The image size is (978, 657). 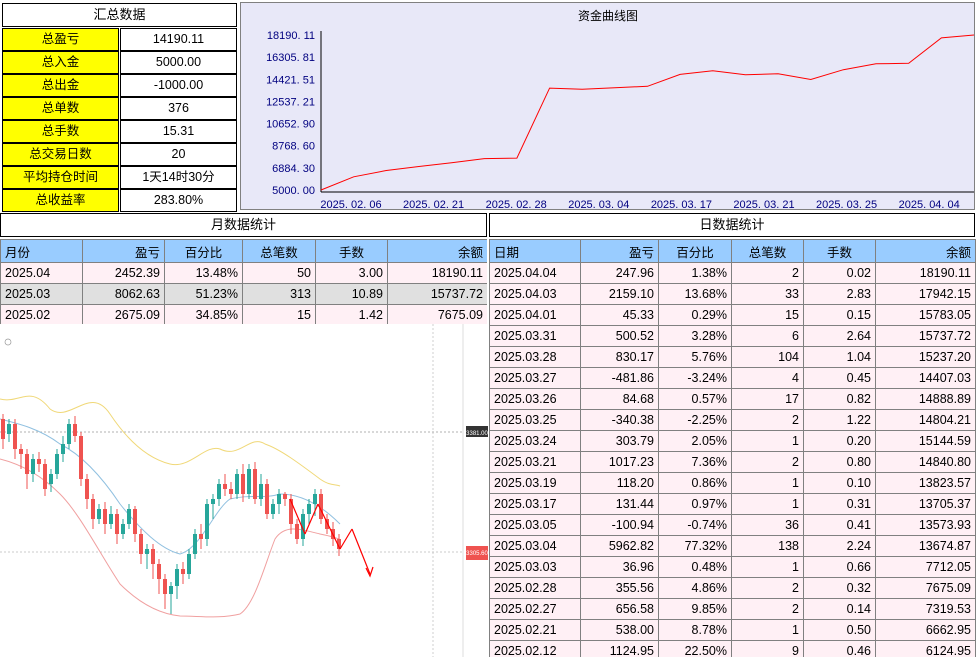 What do you see at coordinates (619, 251) in the screenshot?
I see `daily-header-cell: 盈亏` at bounding box center [619, 251].